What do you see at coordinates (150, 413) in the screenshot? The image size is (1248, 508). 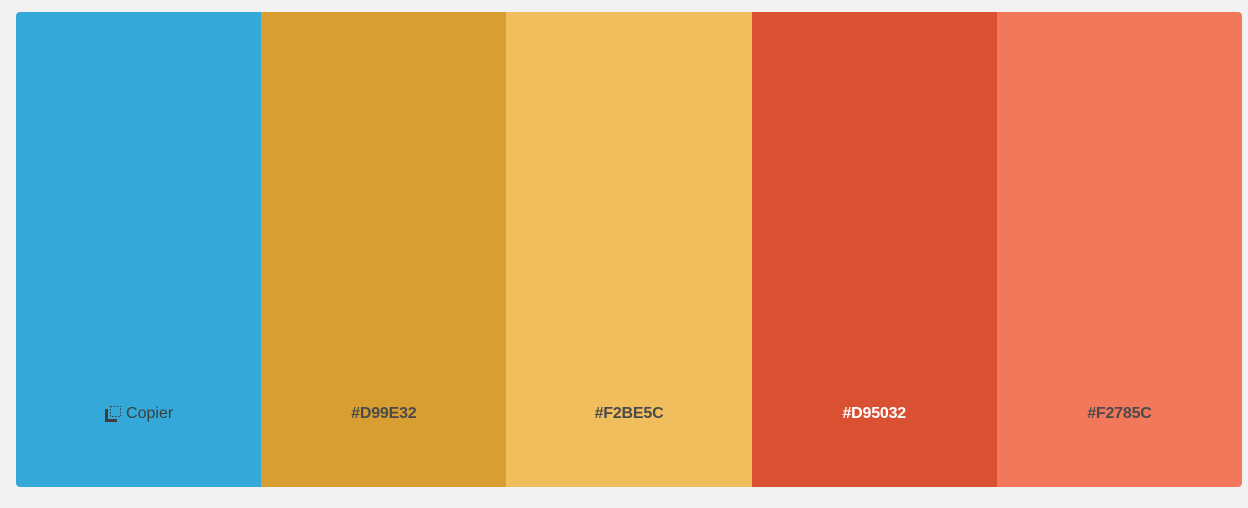 I see `copy-label: Copier` at bounding box center [150, 413].